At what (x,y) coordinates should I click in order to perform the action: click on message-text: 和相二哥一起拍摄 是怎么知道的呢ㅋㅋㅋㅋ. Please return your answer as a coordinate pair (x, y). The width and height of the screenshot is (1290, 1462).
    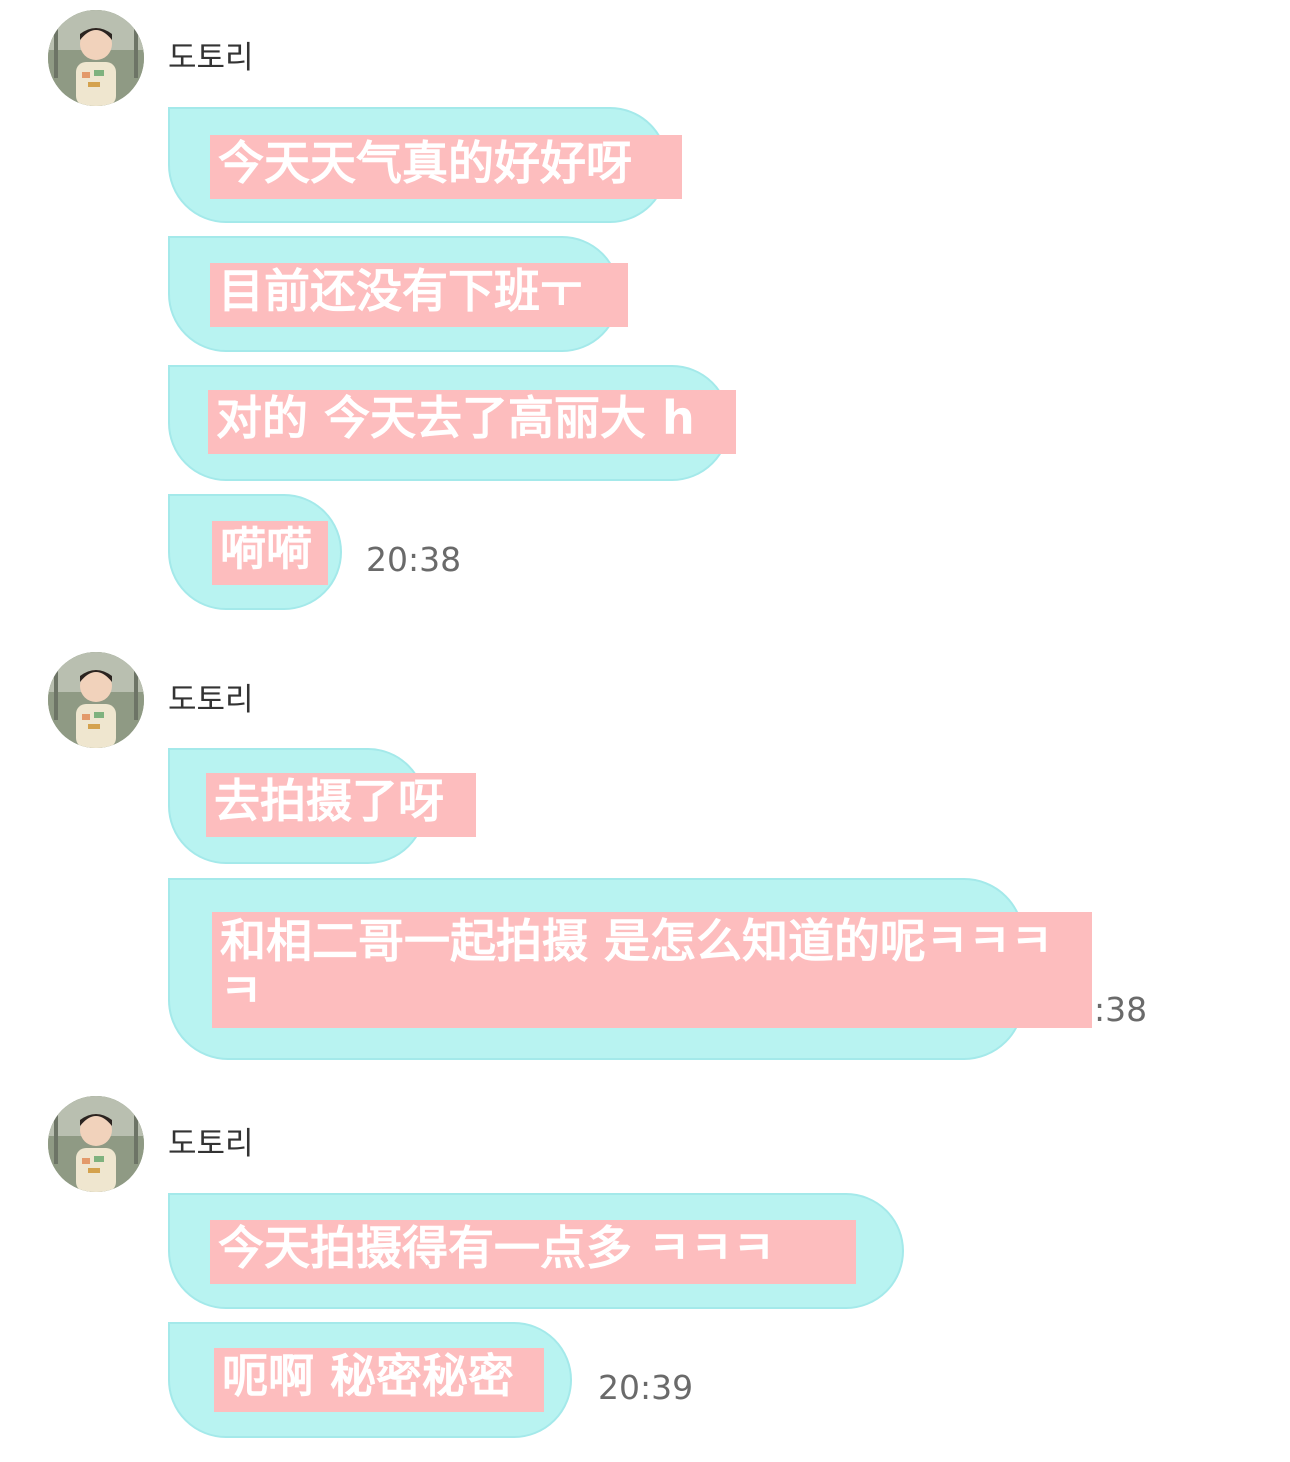
    Looking at the image, I should click on (652, 970).